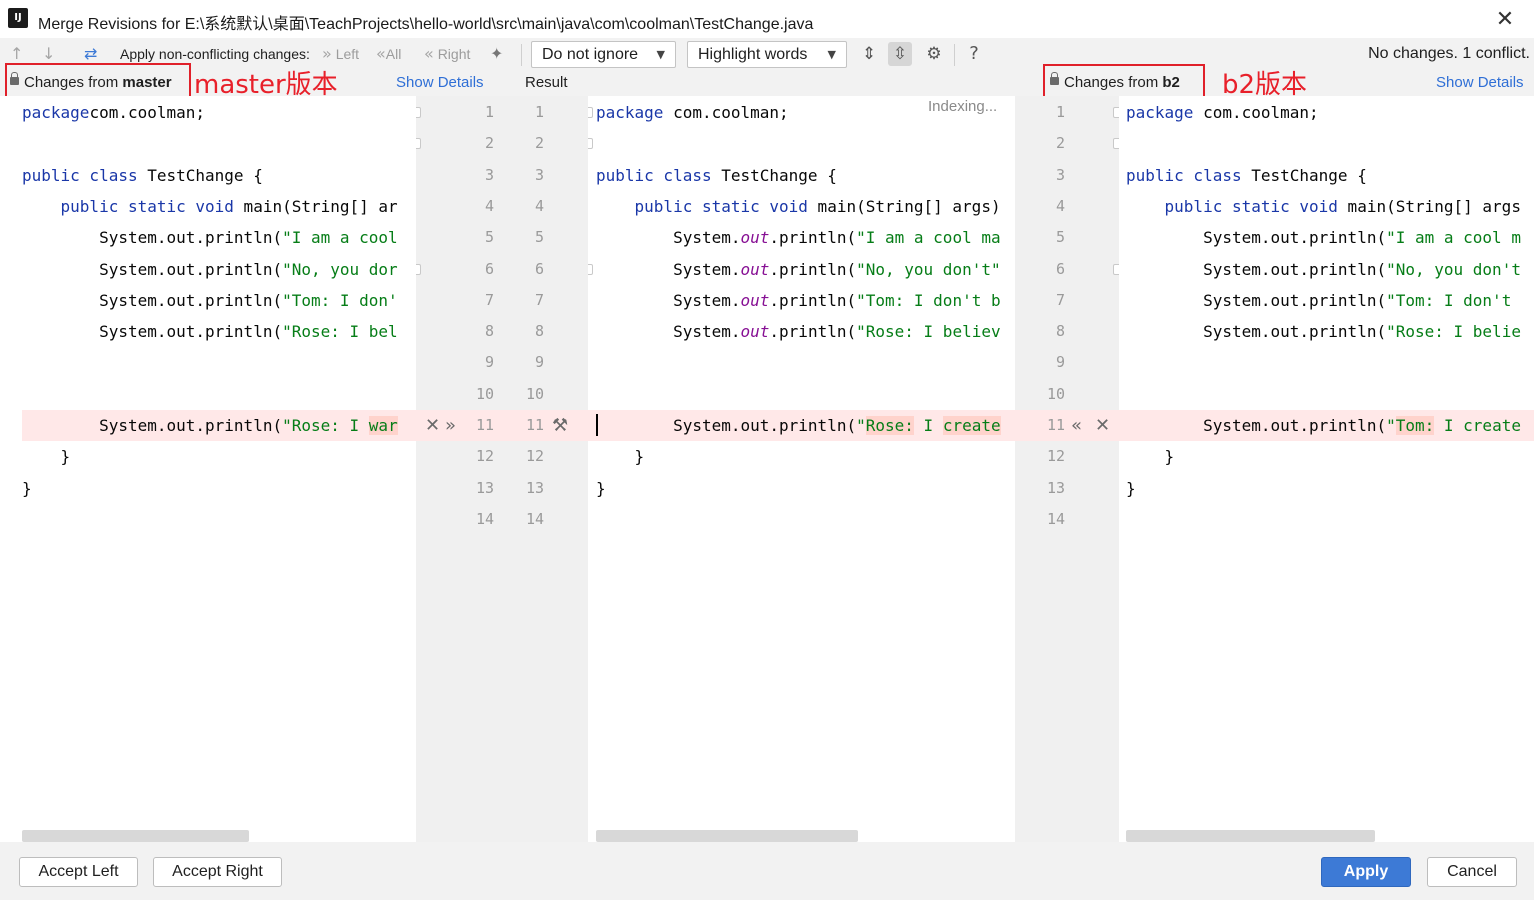 Image resolution: width=1534 pixels, height=900 pixels. Describe the element at coordinates (928, 238) in the screenshot. I see `code-token: "I am a cool ma` at that location.